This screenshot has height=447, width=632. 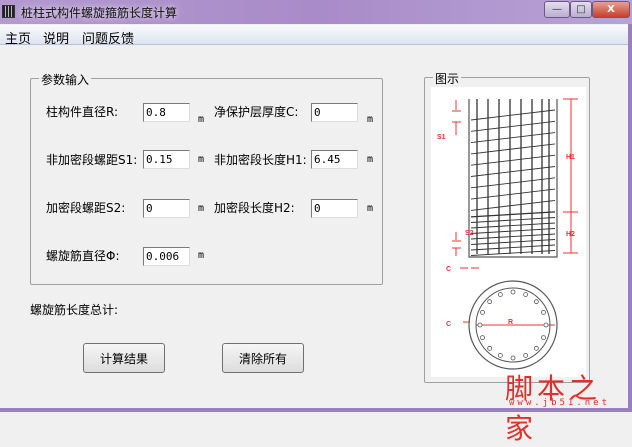 I want to click on s1-input: 0.15, so click(x=166, y=159).